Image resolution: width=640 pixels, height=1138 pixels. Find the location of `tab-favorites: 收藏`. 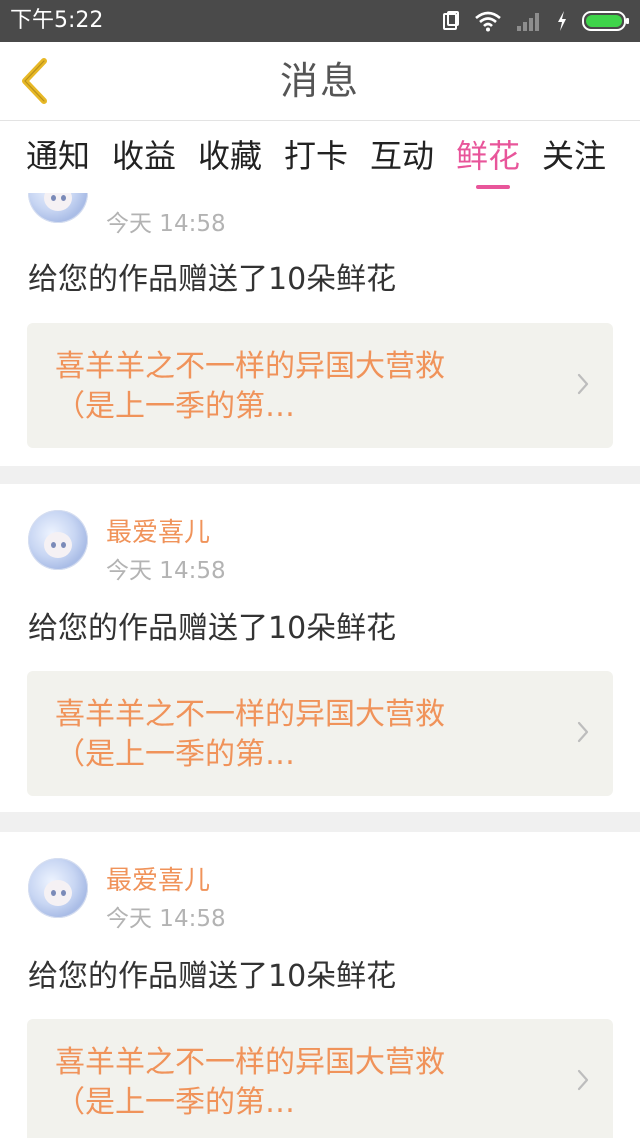

tab-favorites: 收藏 is located at coordinates (230, 156).